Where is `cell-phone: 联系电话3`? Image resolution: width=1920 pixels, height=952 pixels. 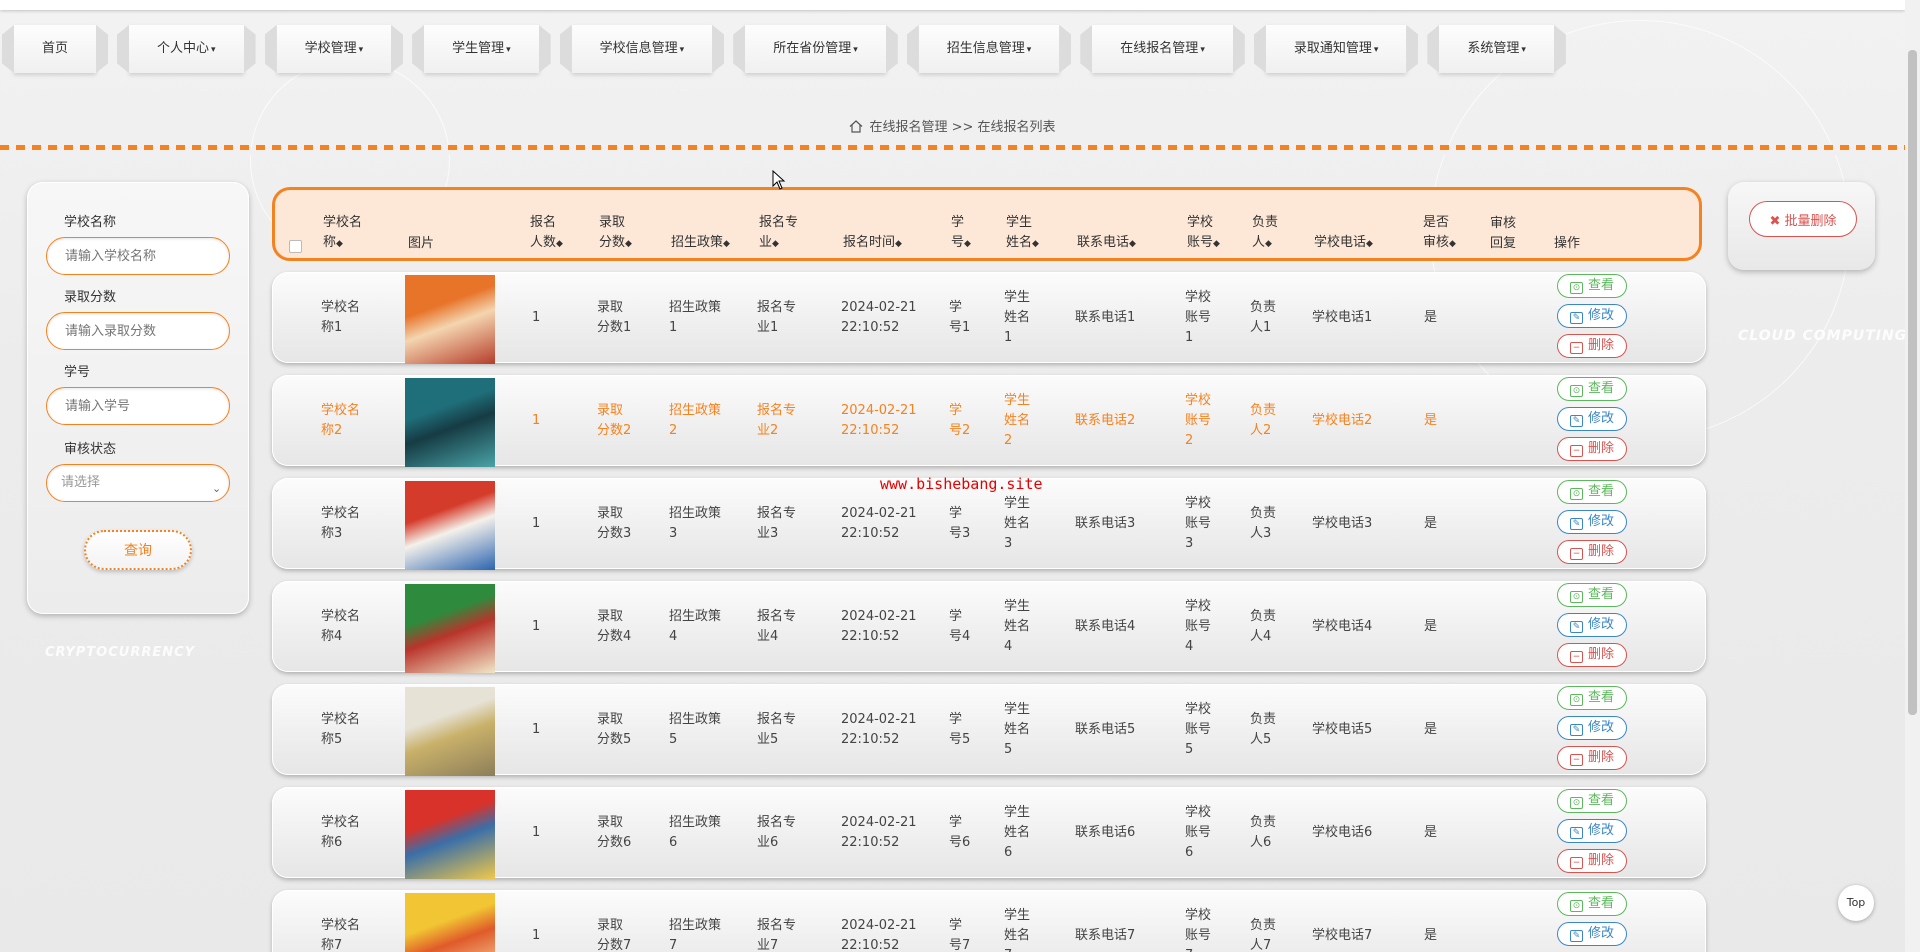
cell-phone: 联系电话3 is located at coordinates (1105, 523).